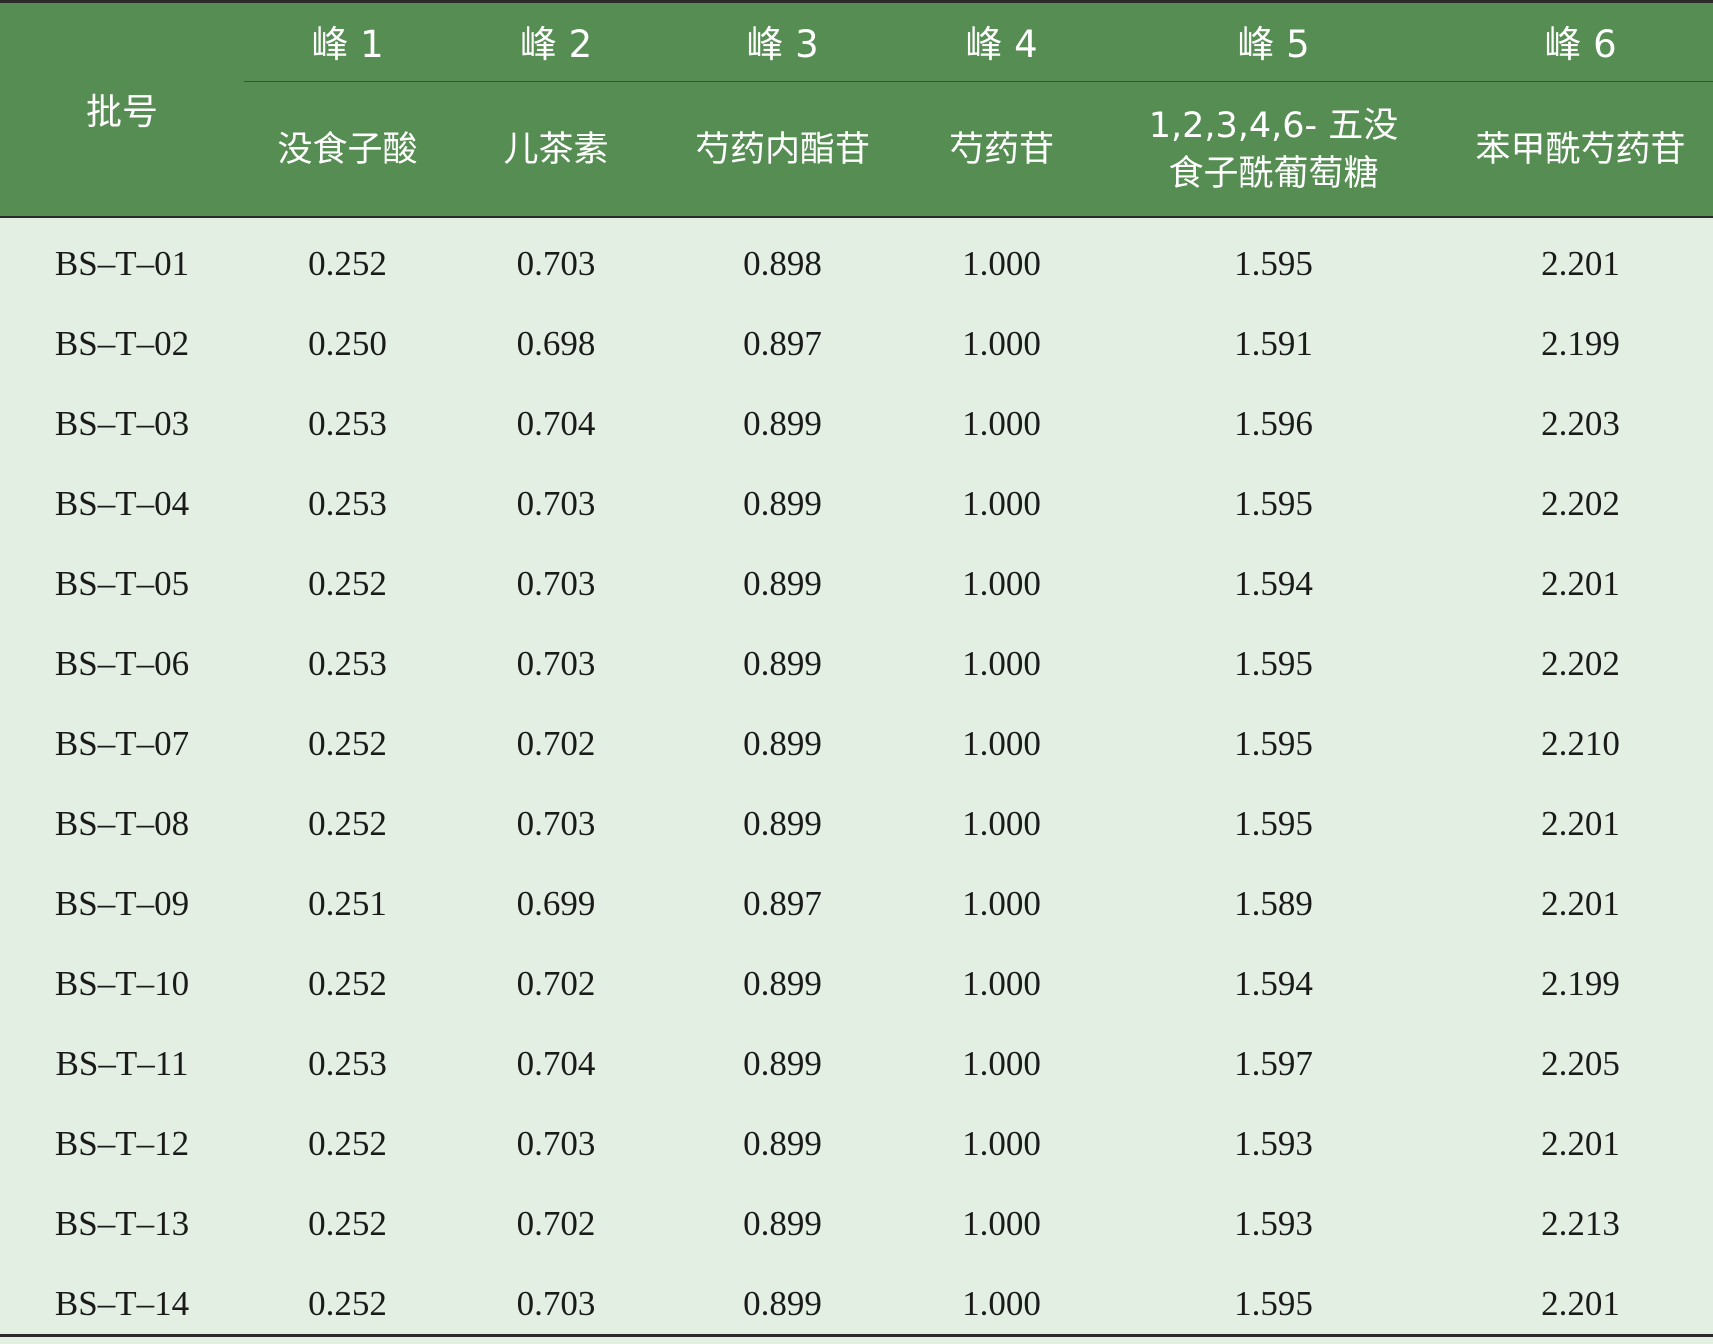 The width and height of the screenshot is (1713, 1344). I want to click on batch-cell: BS–T–05, so click(122, 583).